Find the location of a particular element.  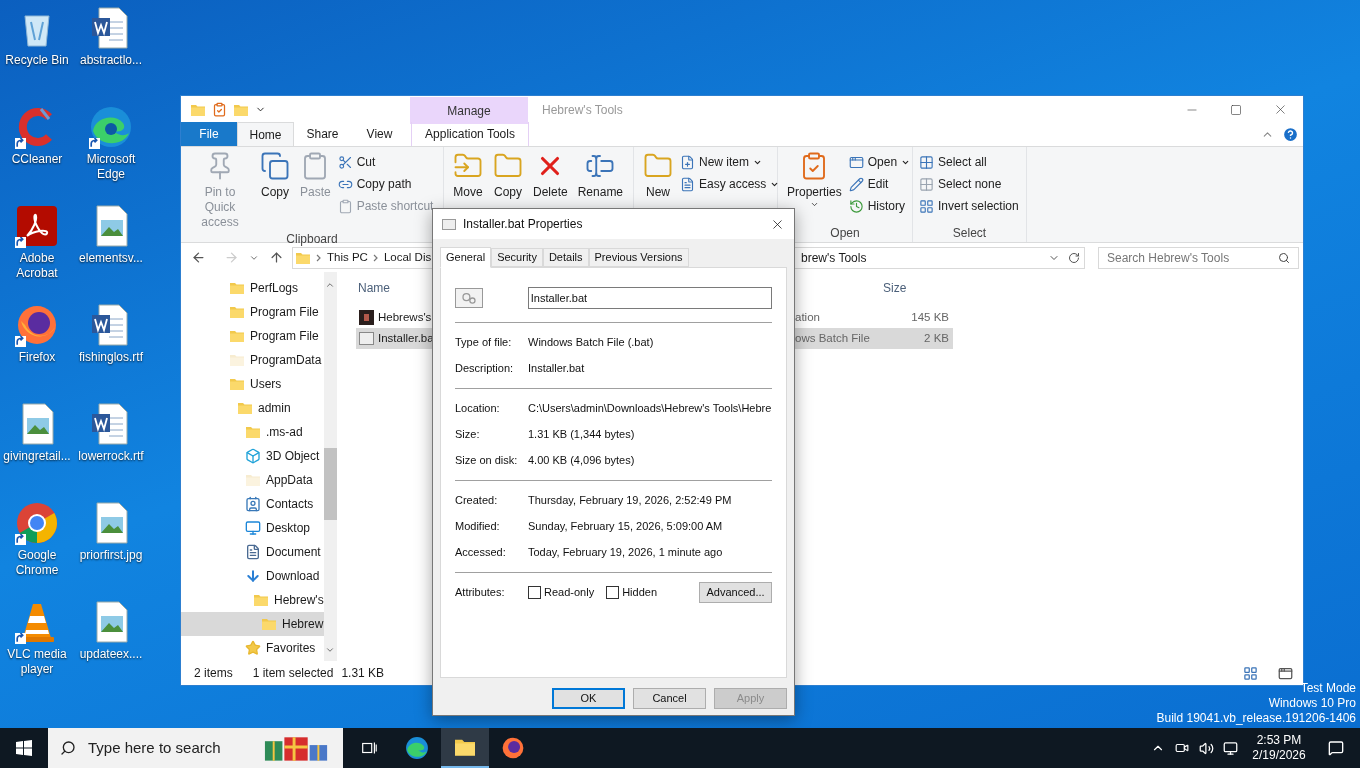

dialog-button: OK is located at coordinates (588, 698).